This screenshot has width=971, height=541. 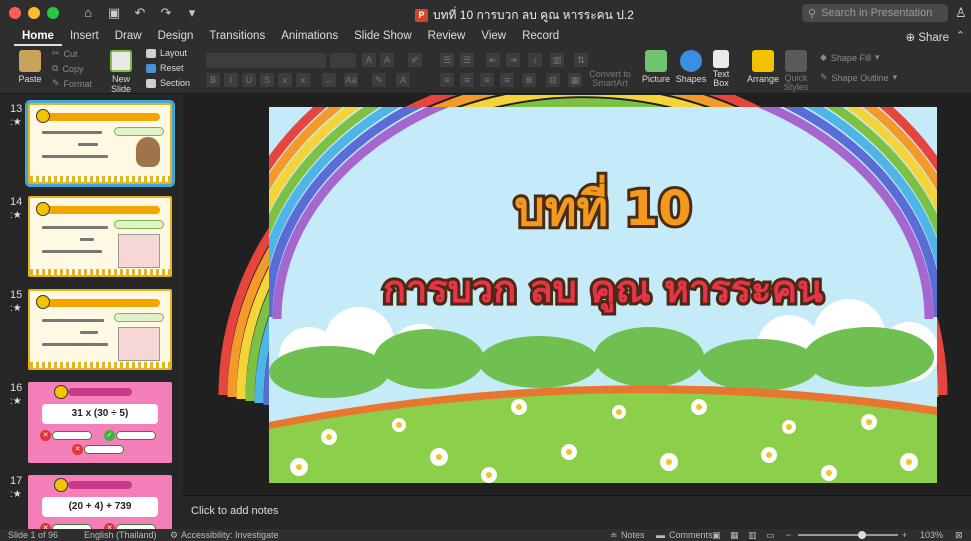 I want to click on save-icon: ▣, so click(x=114, y=13).